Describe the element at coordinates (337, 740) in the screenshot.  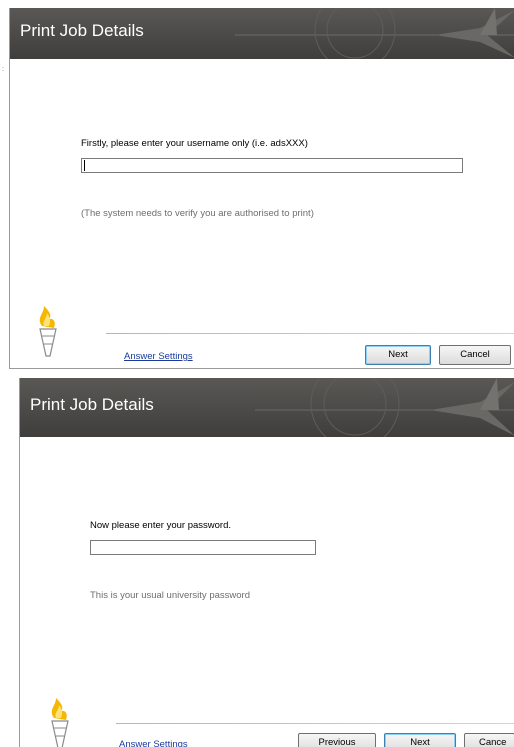
I see `previous-button: Previous` at that location.